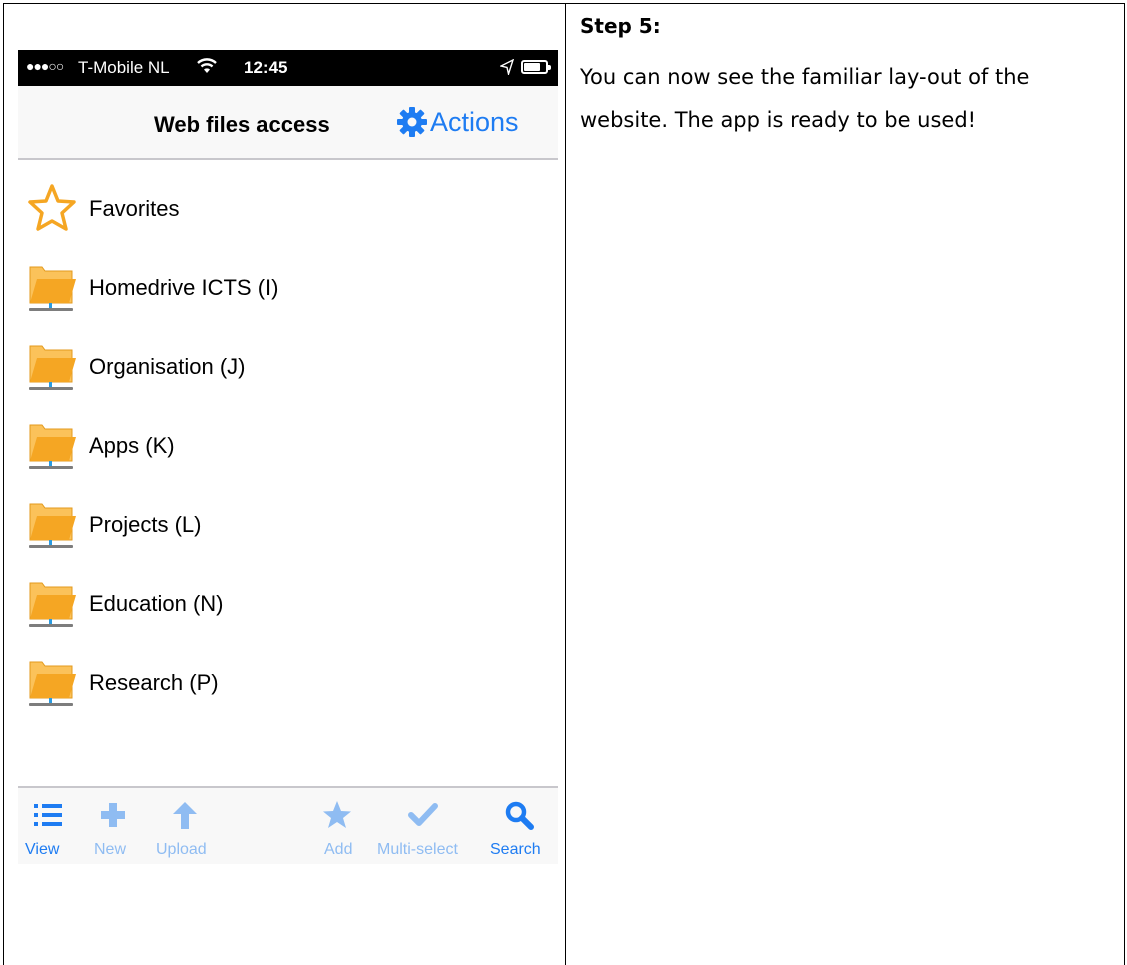 The width and height of the screenshot is (1127, 965). I want to click on list-item-organisation: Organisation (J), so click(288, 367).